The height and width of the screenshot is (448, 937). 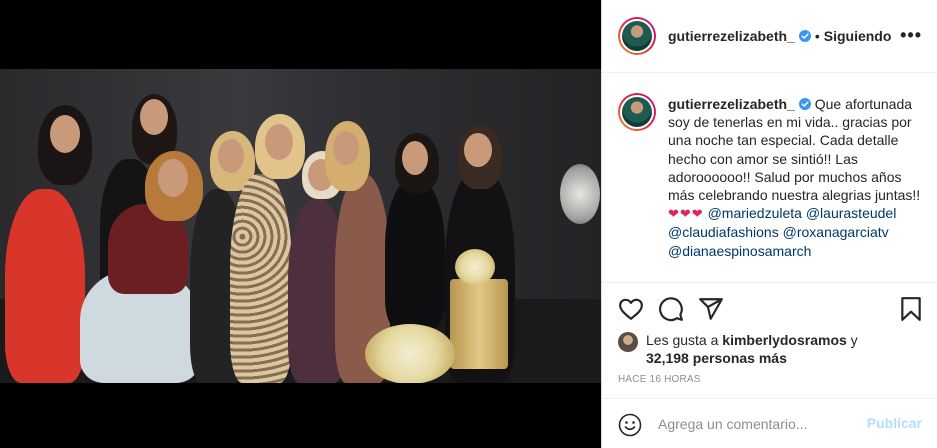 I want to click on share-icon, so click(x=711, y=309).